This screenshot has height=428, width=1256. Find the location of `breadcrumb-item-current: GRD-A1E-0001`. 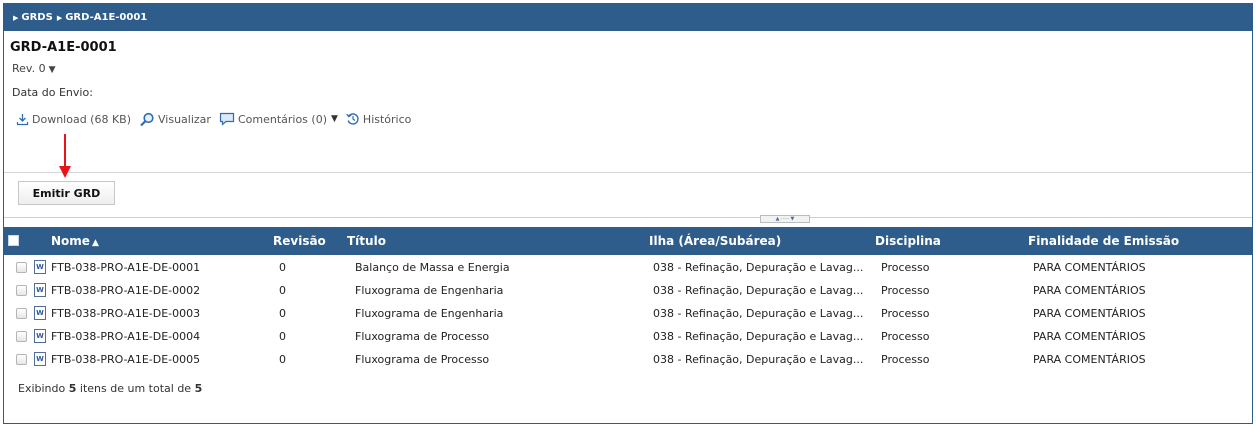

breadcrumb-item-current: GRD-A1E-0001 is located at coordinates (106, 17).